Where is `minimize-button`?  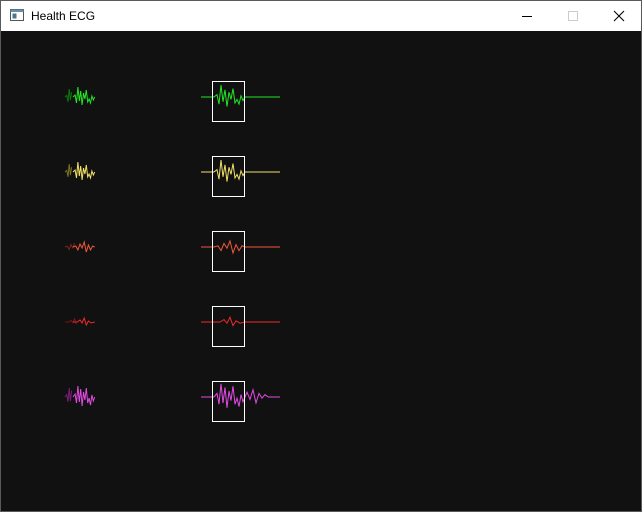 minimize-button is located at coordinates (527, 16).